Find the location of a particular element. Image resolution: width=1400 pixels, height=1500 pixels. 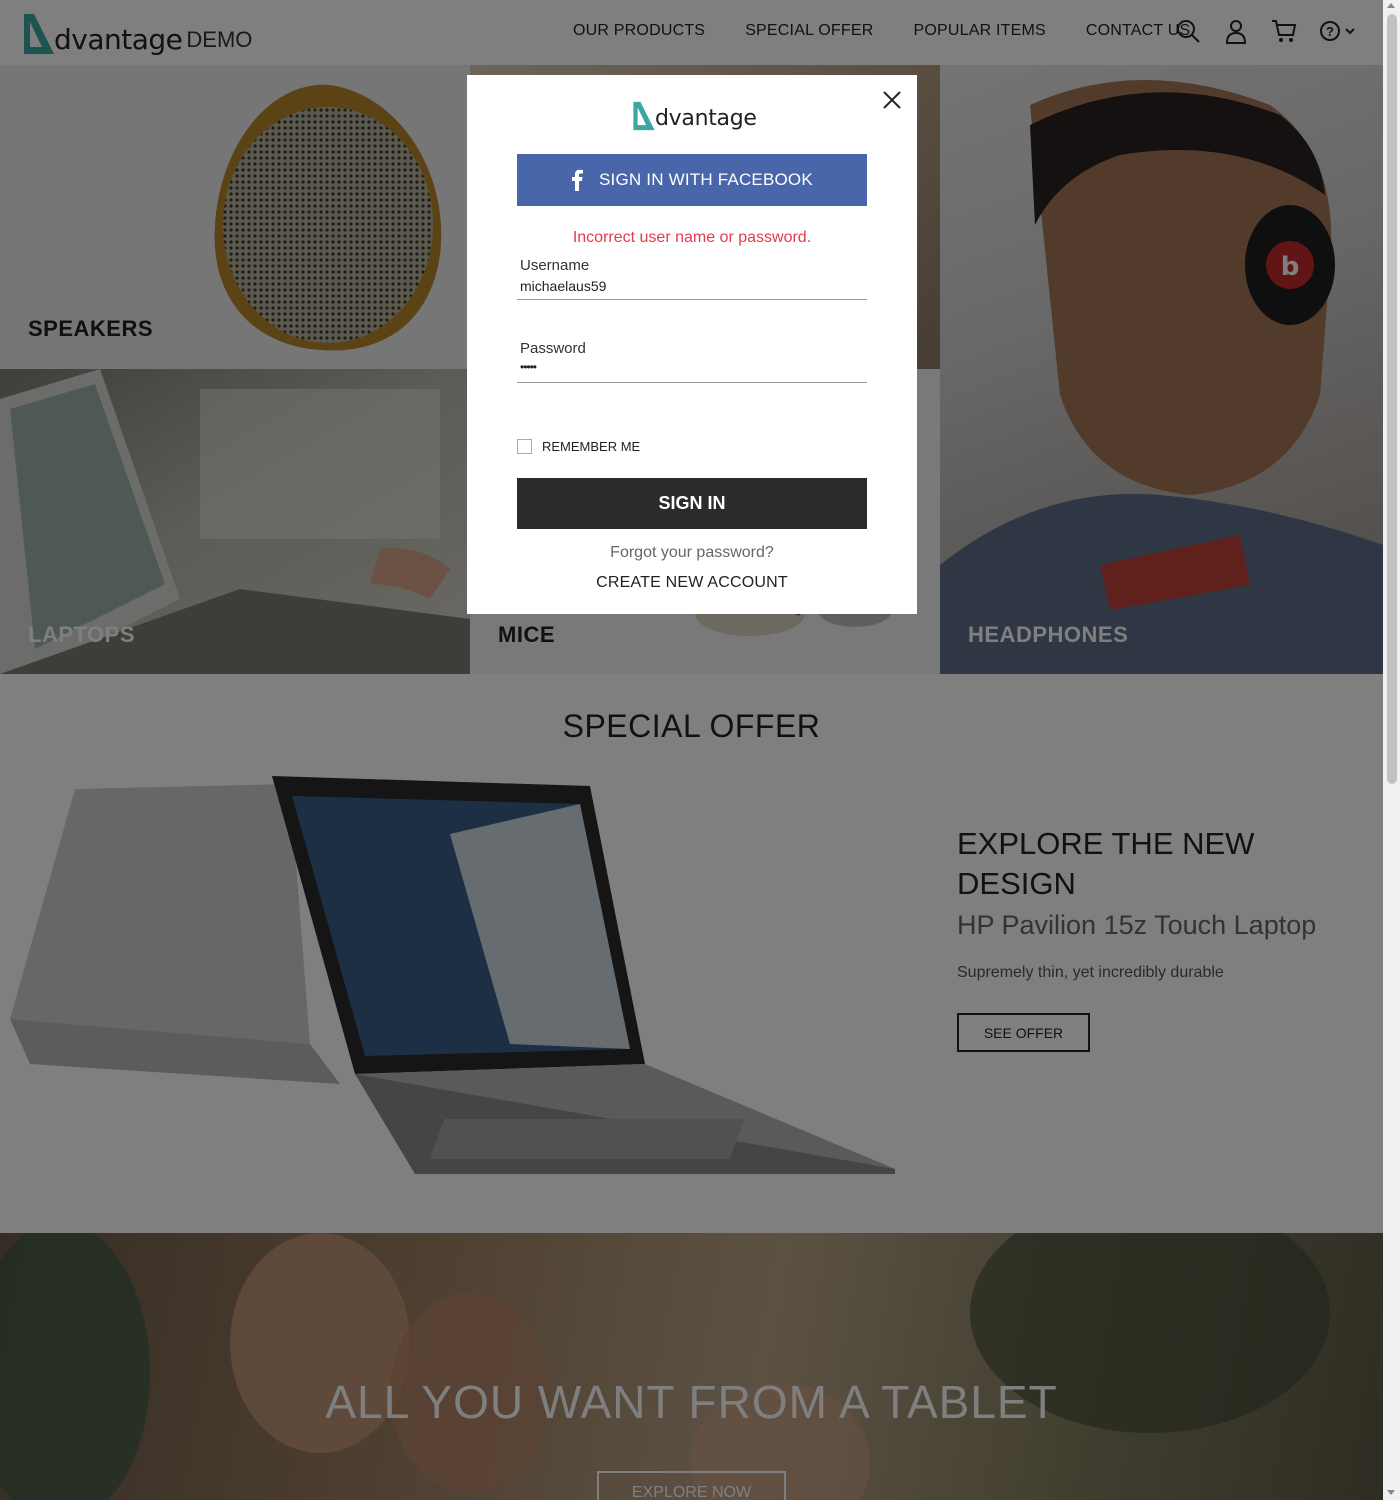

login-error-message: Incorrect user name or password. is located at coordinates (692, 237).